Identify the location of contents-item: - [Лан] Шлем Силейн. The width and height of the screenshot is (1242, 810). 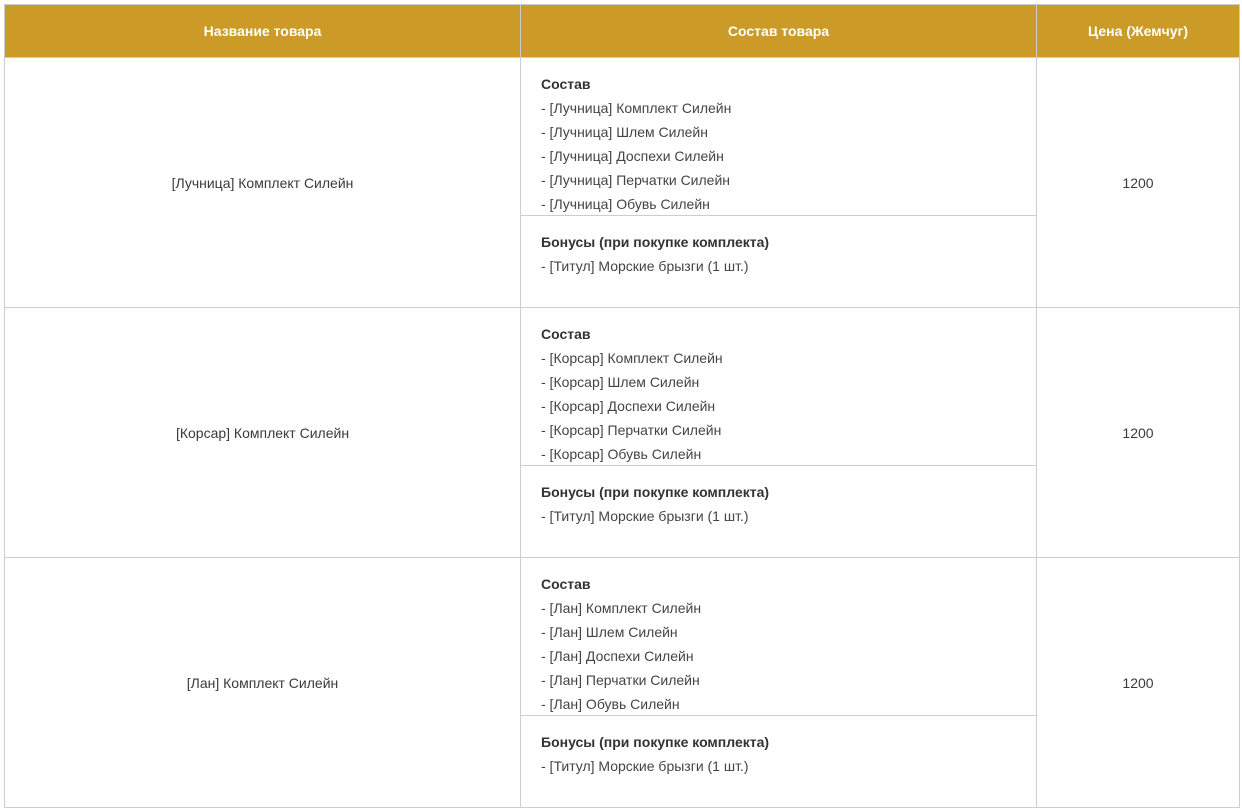
(609, 632).